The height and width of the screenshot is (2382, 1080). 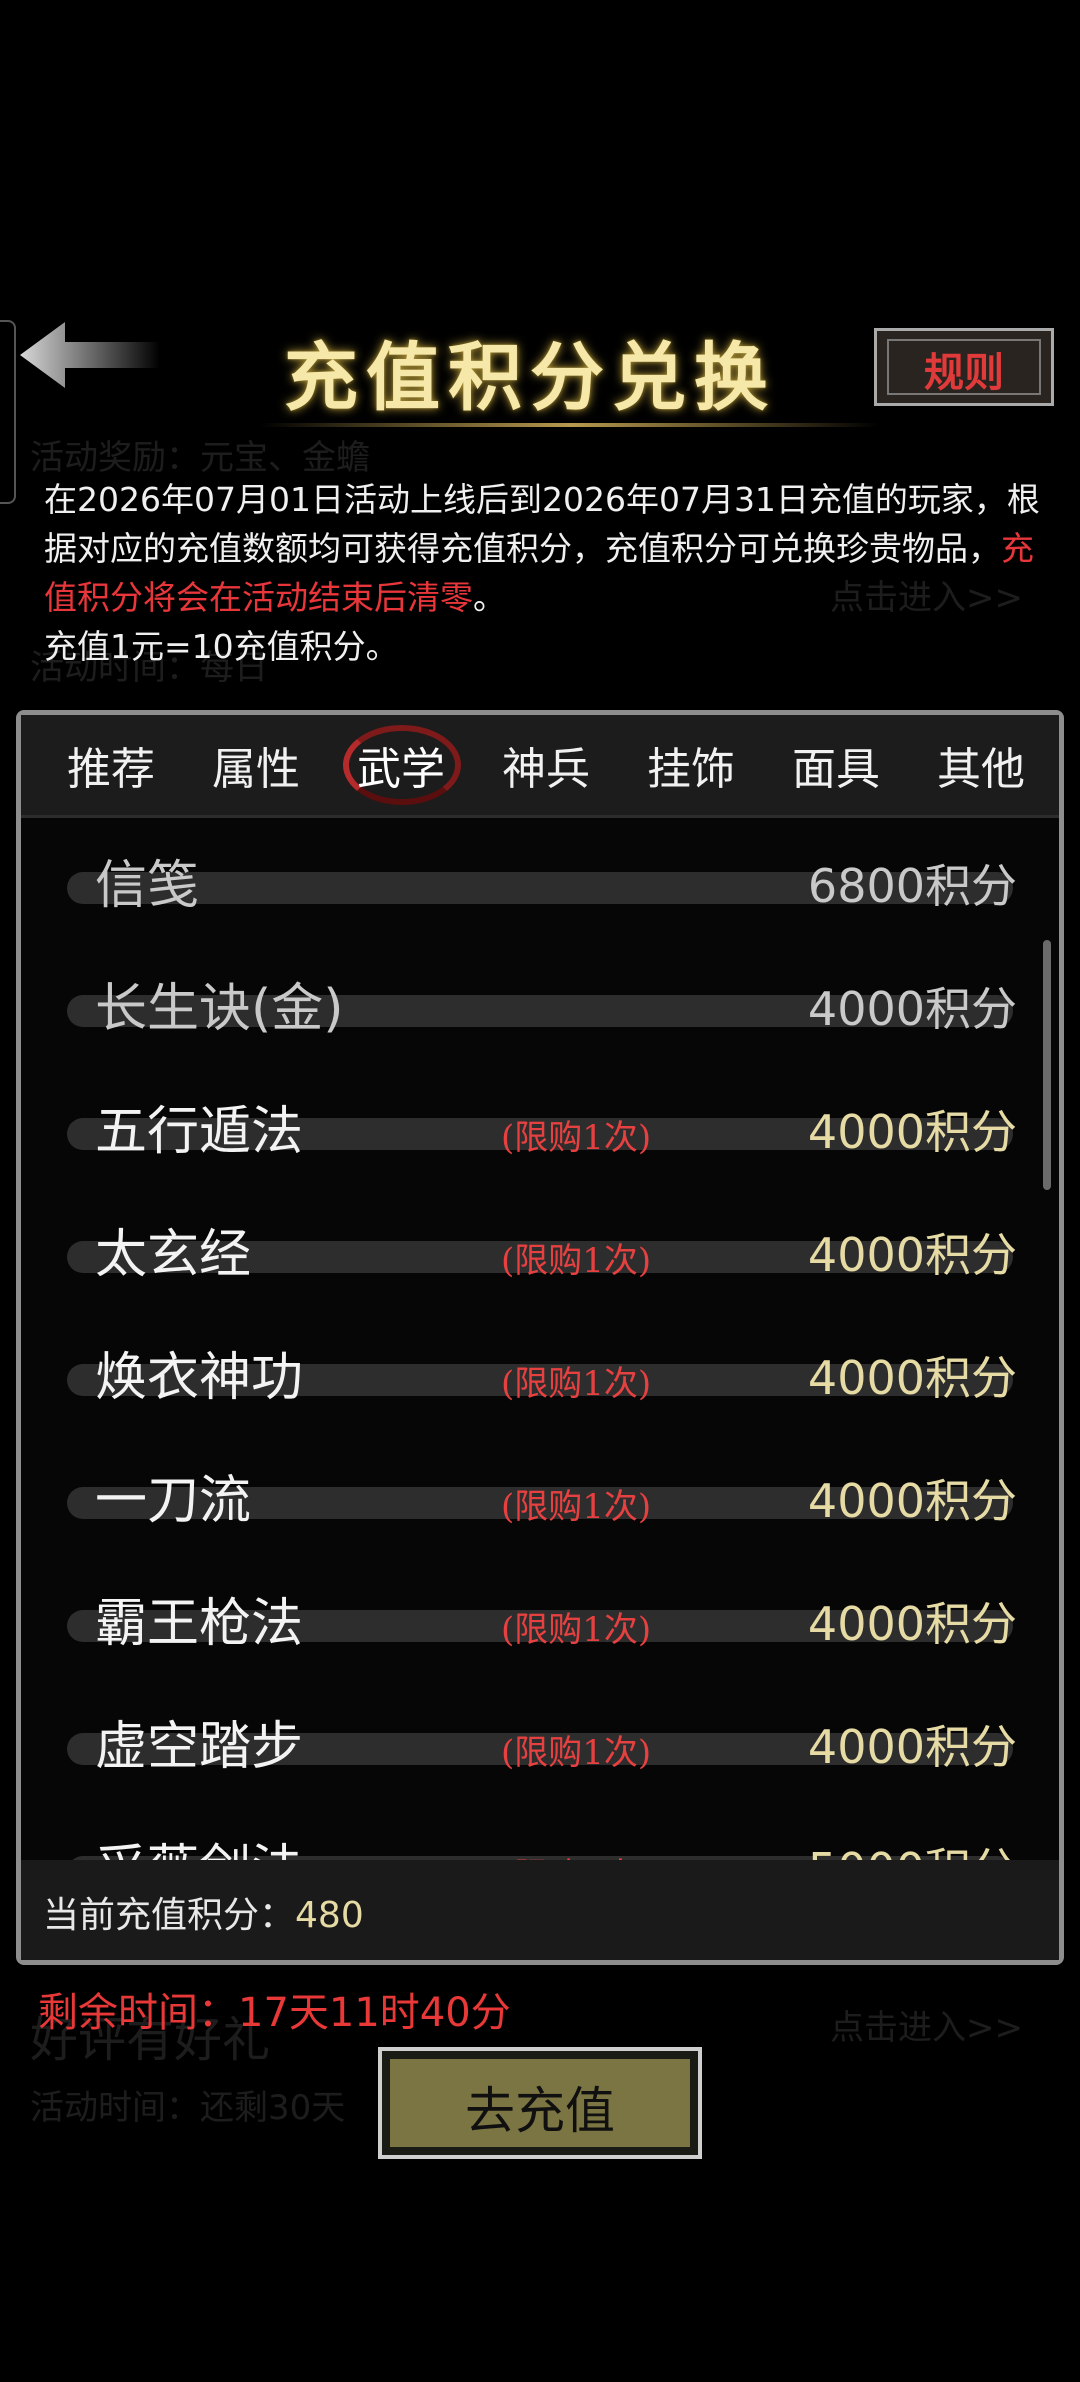 I want to click on list-item: 霸王枪法 (限购1次) 4000积分, so click(x=540, y=1618).